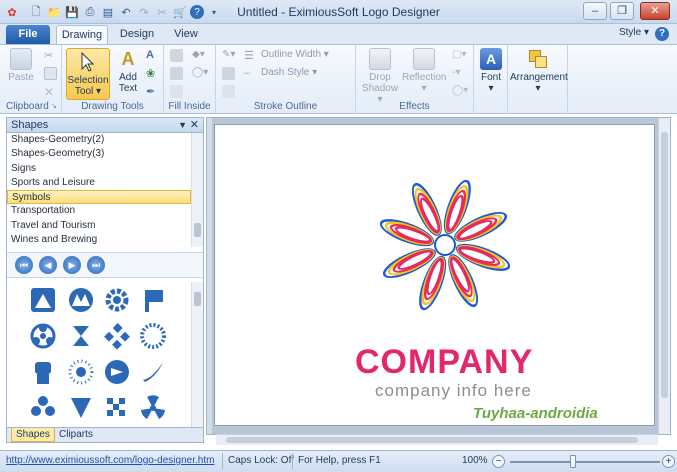  Describe the element at coordinates (50, 73) in the screenshot. I see `copy-icon` at that location.